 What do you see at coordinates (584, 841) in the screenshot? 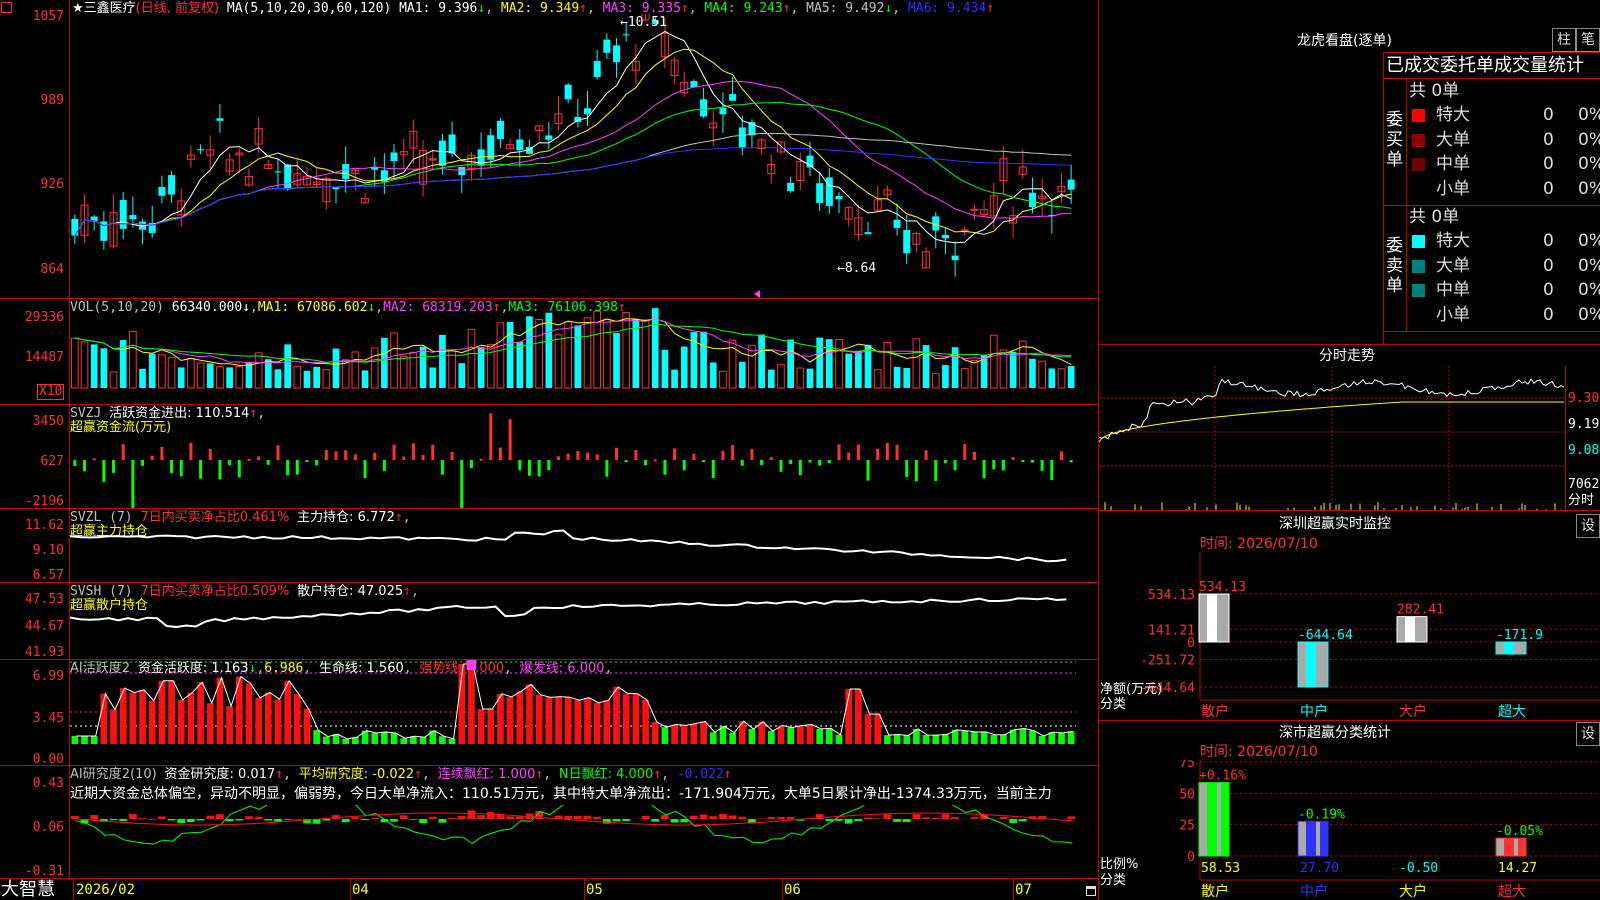
I see `ai-research-chart` at bounding box center [584, 841].